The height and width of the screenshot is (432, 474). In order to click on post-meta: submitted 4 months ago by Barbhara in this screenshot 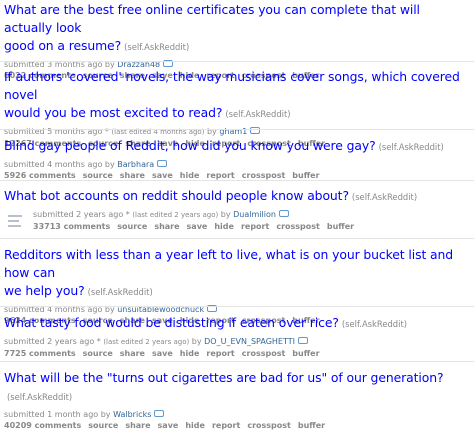, I will do `click(237, 164)`.